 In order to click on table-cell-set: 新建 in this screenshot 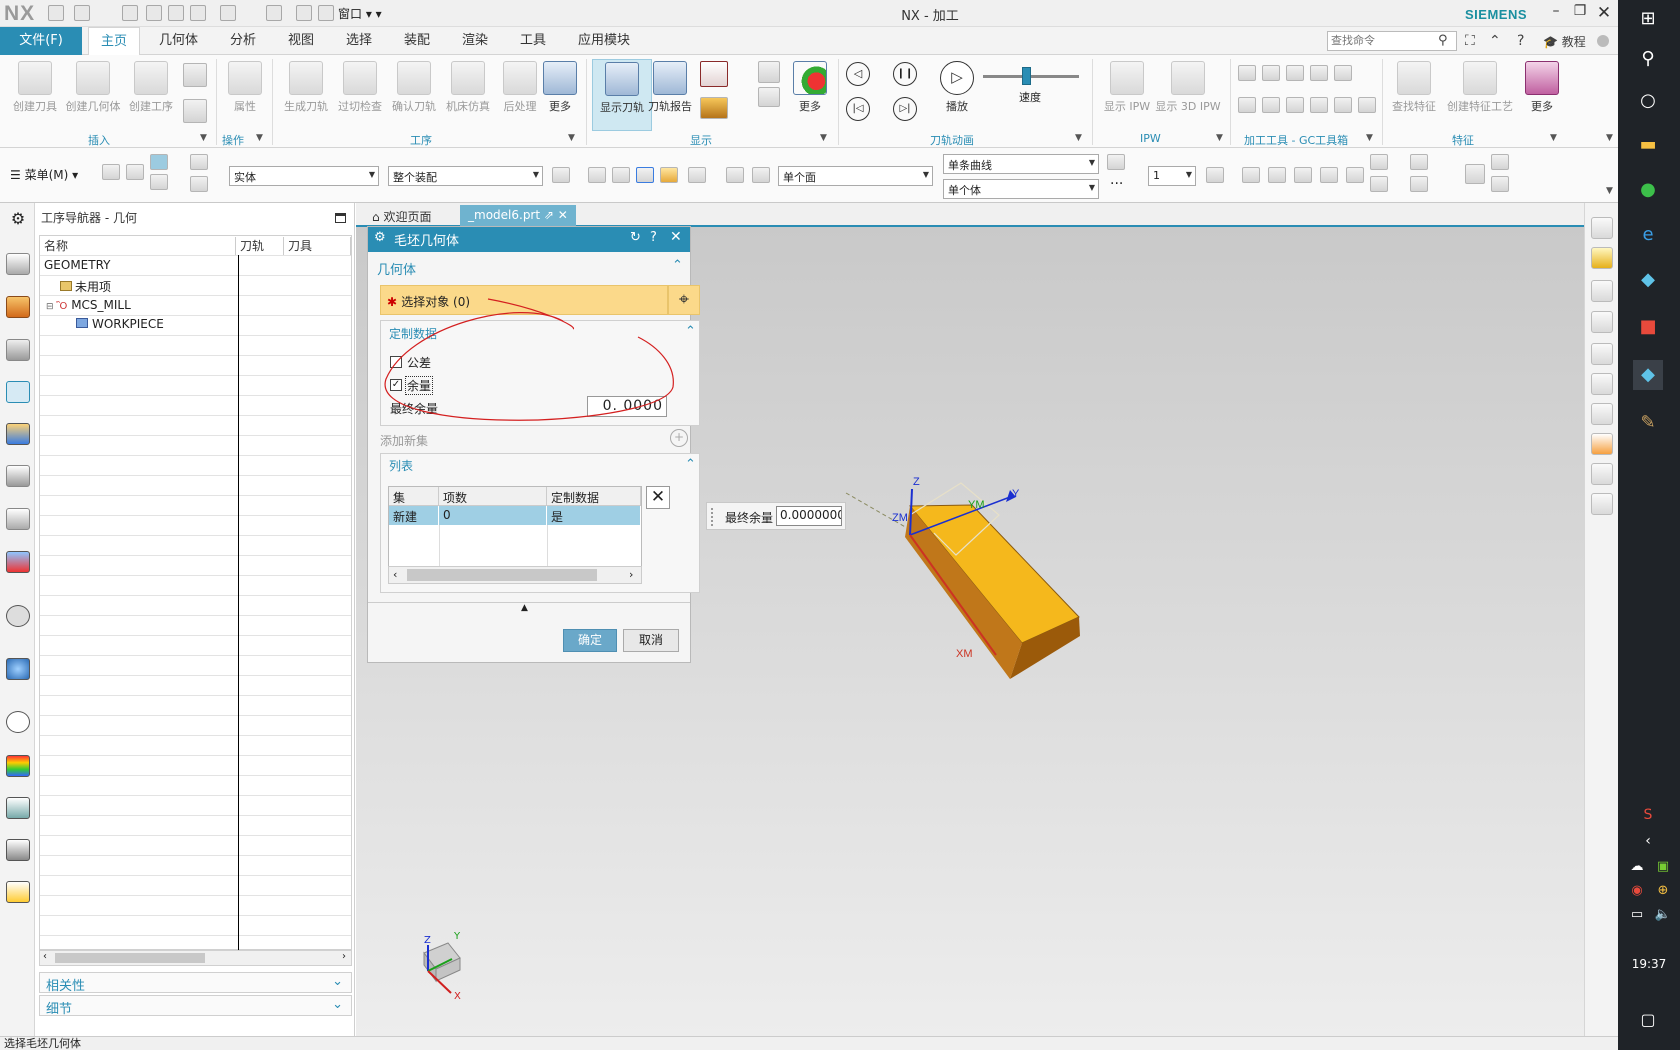, I will do `click(414, 515)`.